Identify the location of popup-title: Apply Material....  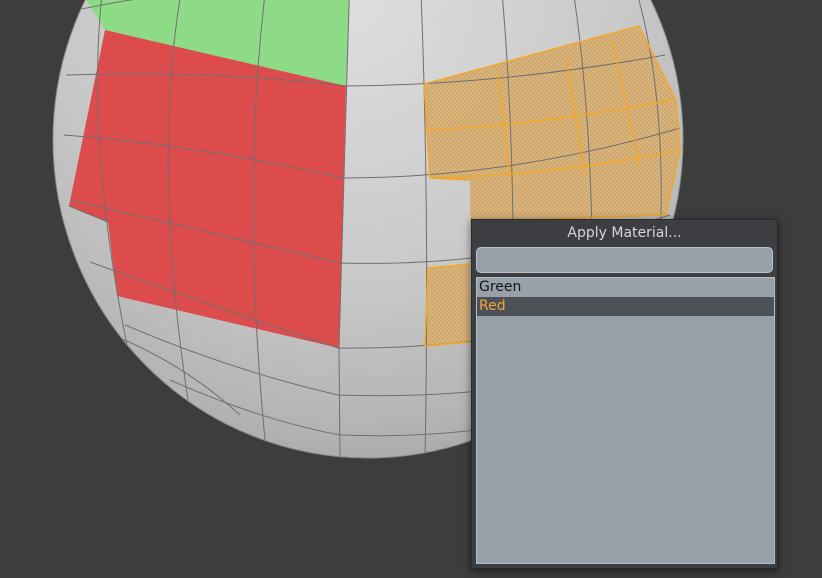
(624, 233).